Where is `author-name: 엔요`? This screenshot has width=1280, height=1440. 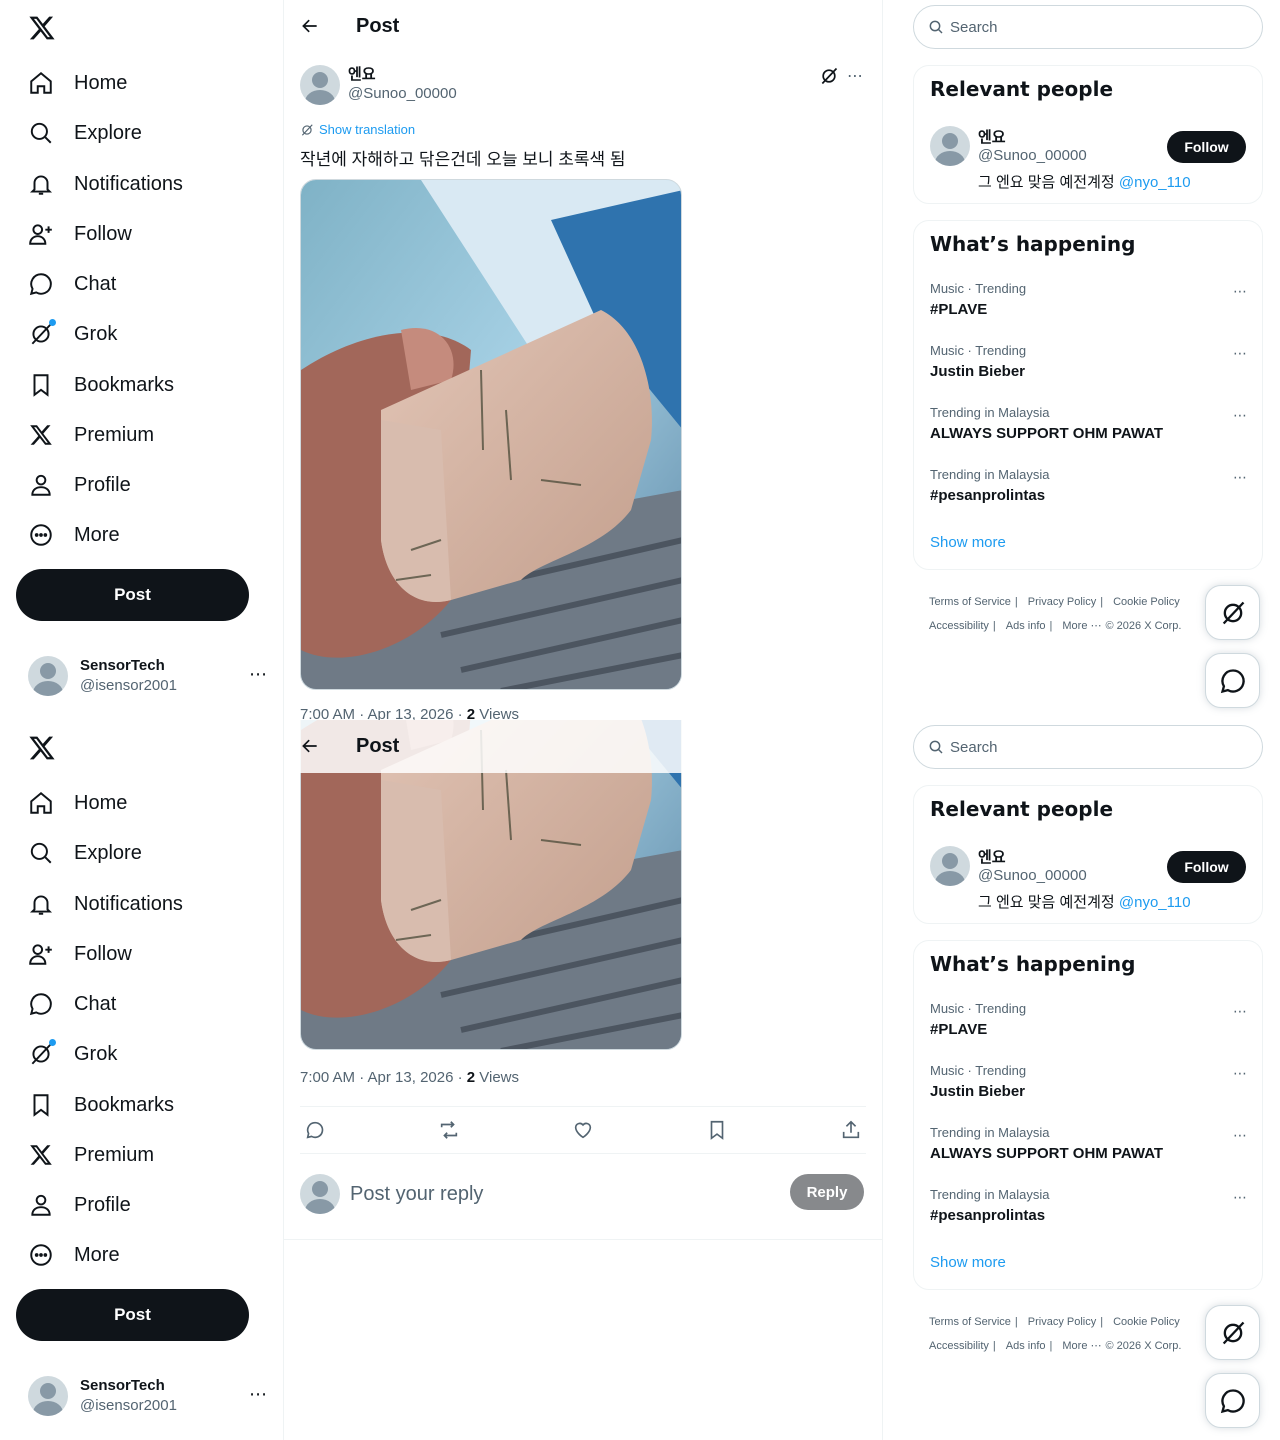
author-name: 엔요 is located at coordinates (402, 74).